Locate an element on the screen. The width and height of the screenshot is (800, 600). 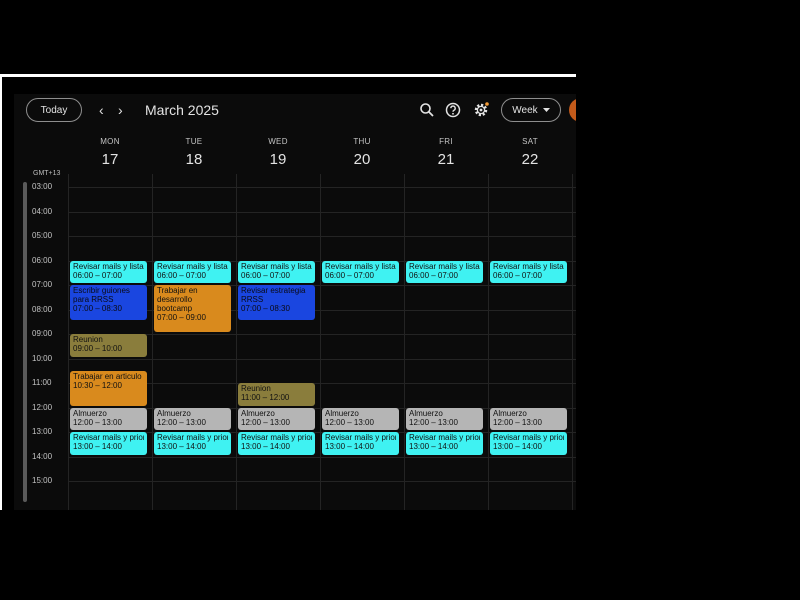
view-select-button: Week is located at coordinates (531, 110).